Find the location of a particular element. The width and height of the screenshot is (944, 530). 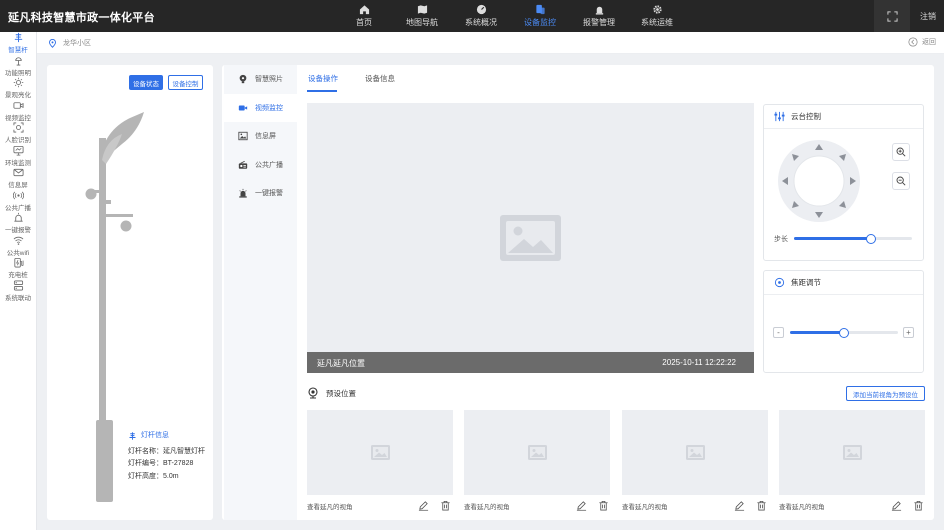

zoom-out-icon is located at coordinates (901, 181).